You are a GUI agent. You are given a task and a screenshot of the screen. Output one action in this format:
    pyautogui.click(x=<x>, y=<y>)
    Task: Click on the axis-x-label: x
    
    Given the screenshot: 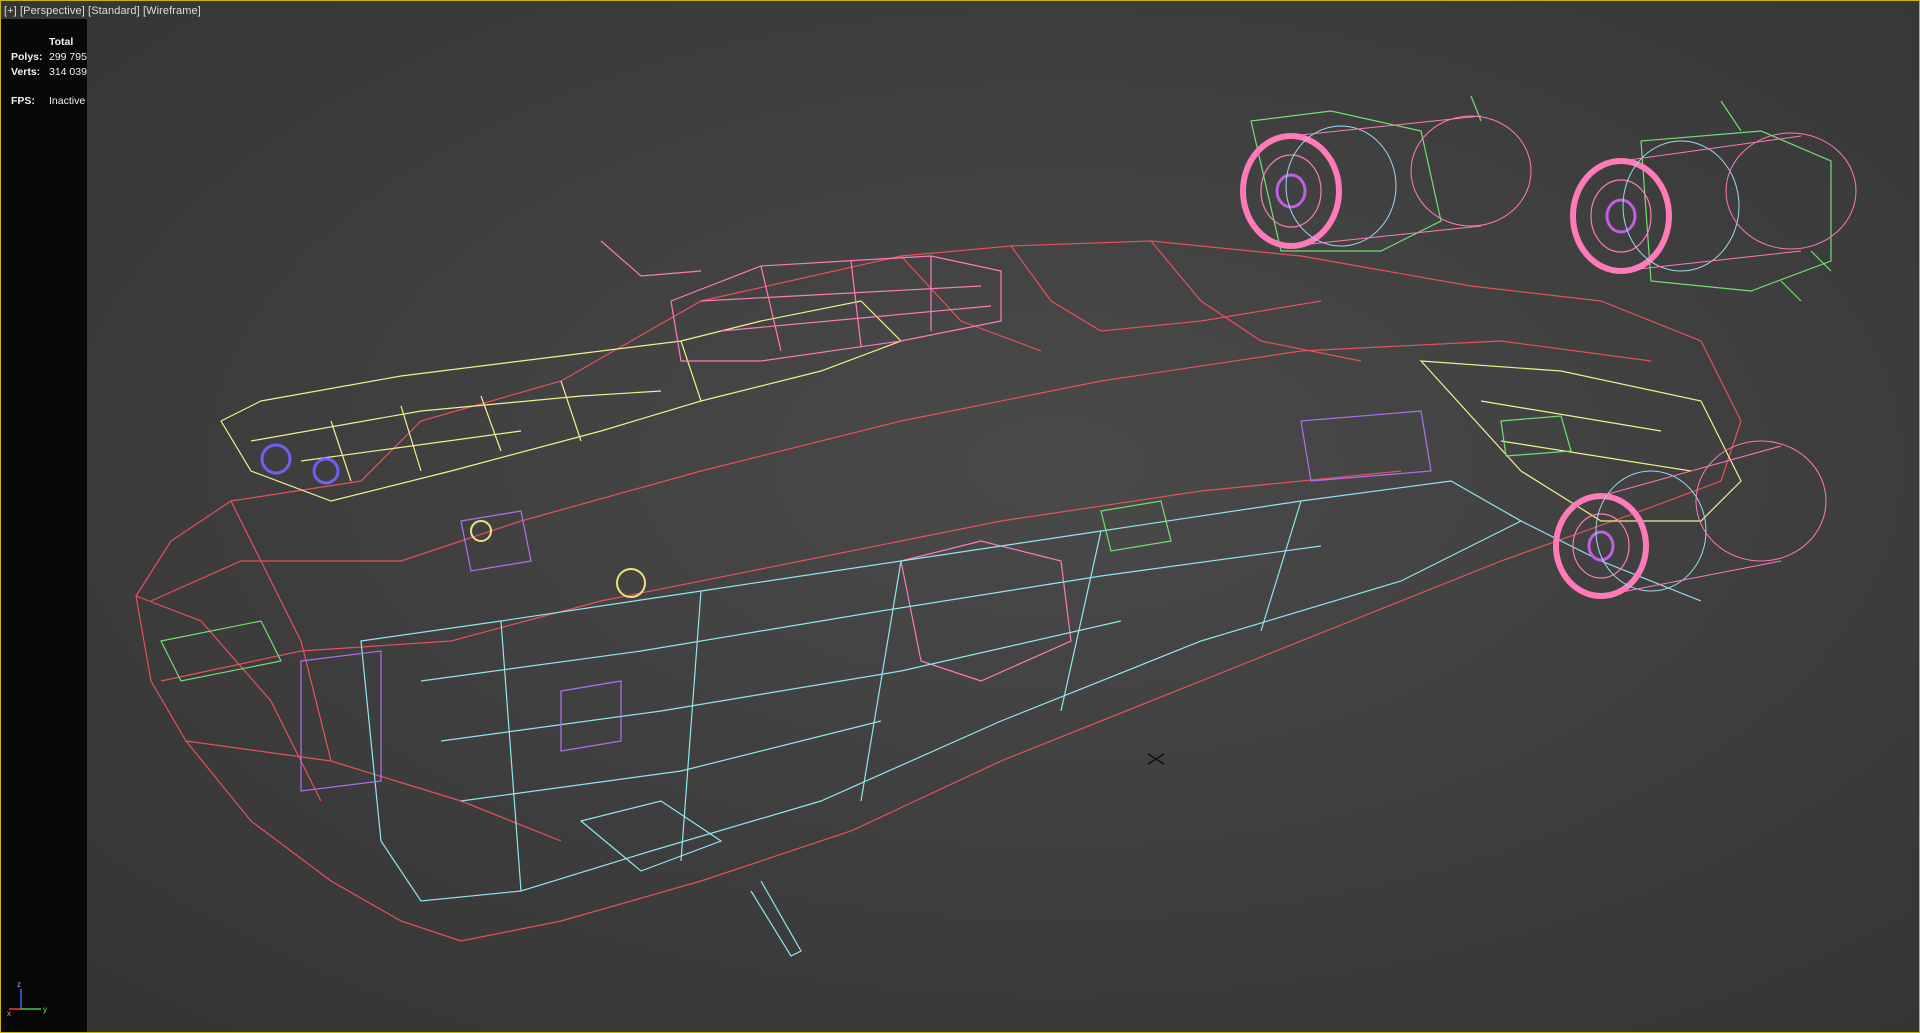 What is the action you would take?
    pyautogui.click(x=9, y=1013)
    